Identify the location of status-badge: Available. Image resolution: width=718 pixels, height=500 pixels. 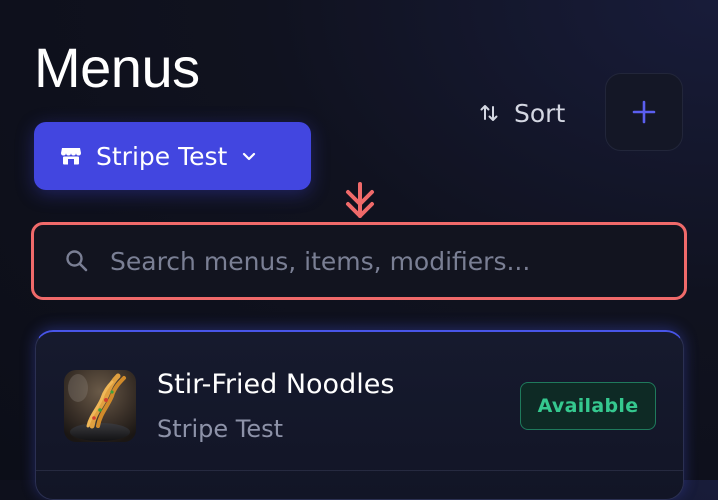
(588, 406).